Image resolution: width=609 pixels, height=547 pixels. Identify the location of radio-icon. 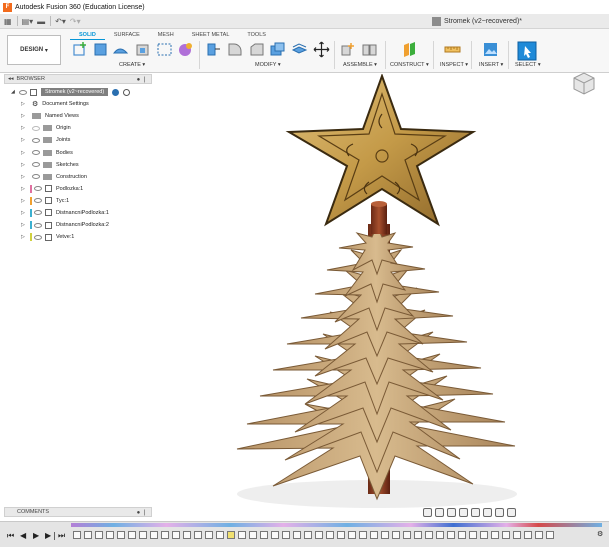
(127, 92).